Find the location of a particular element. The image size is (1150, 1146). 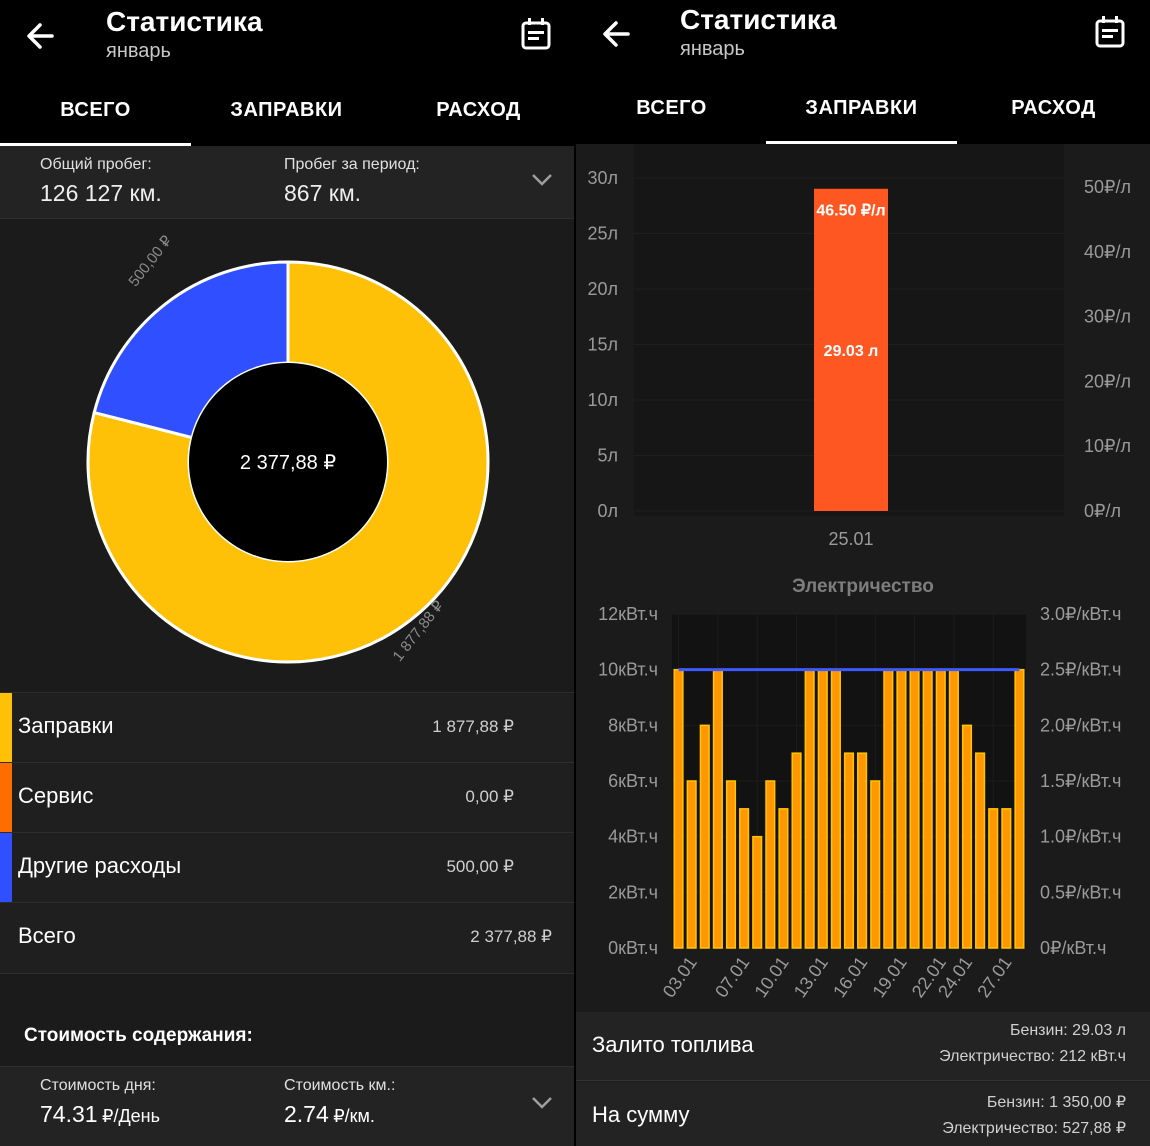

elec-x-tick: 03.01 is located at coordinates (680, 977).